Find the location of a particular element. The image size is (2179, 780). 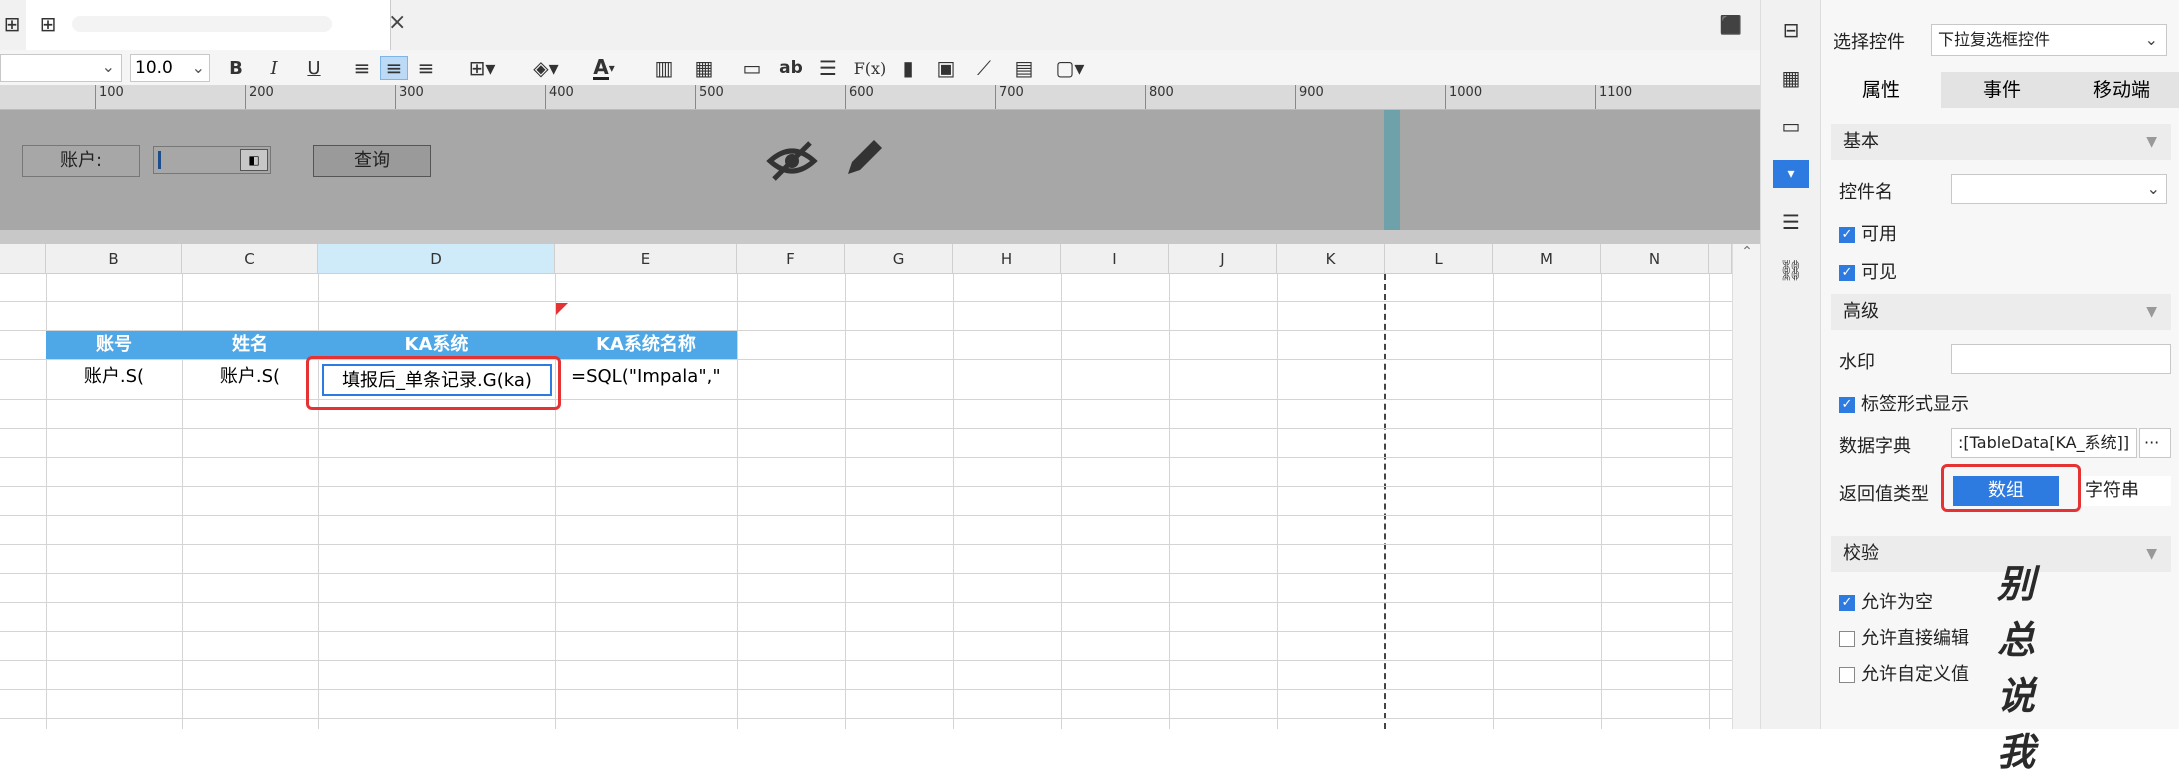

dropdown-arrow-icon: ◧ is located at coordinates (254, 160).